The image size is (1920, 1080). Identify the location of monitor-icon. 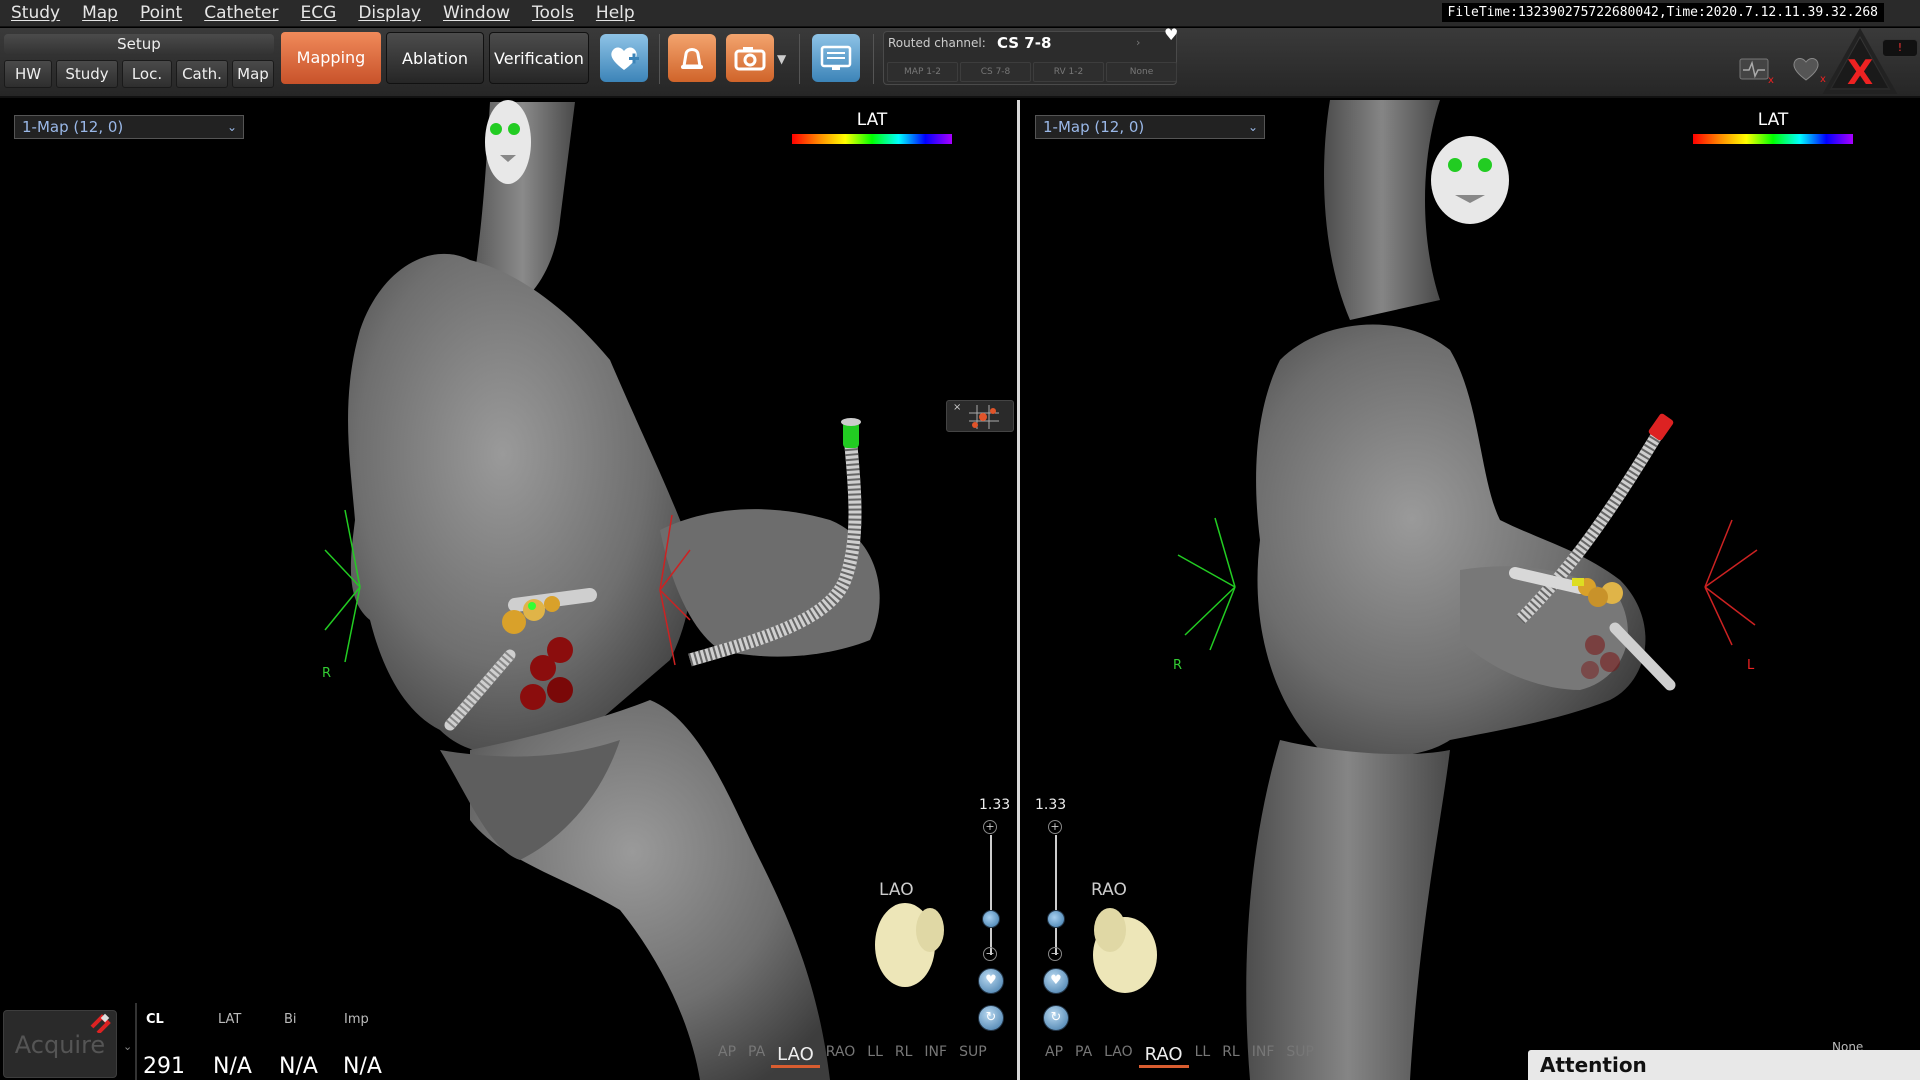
(836, 57).